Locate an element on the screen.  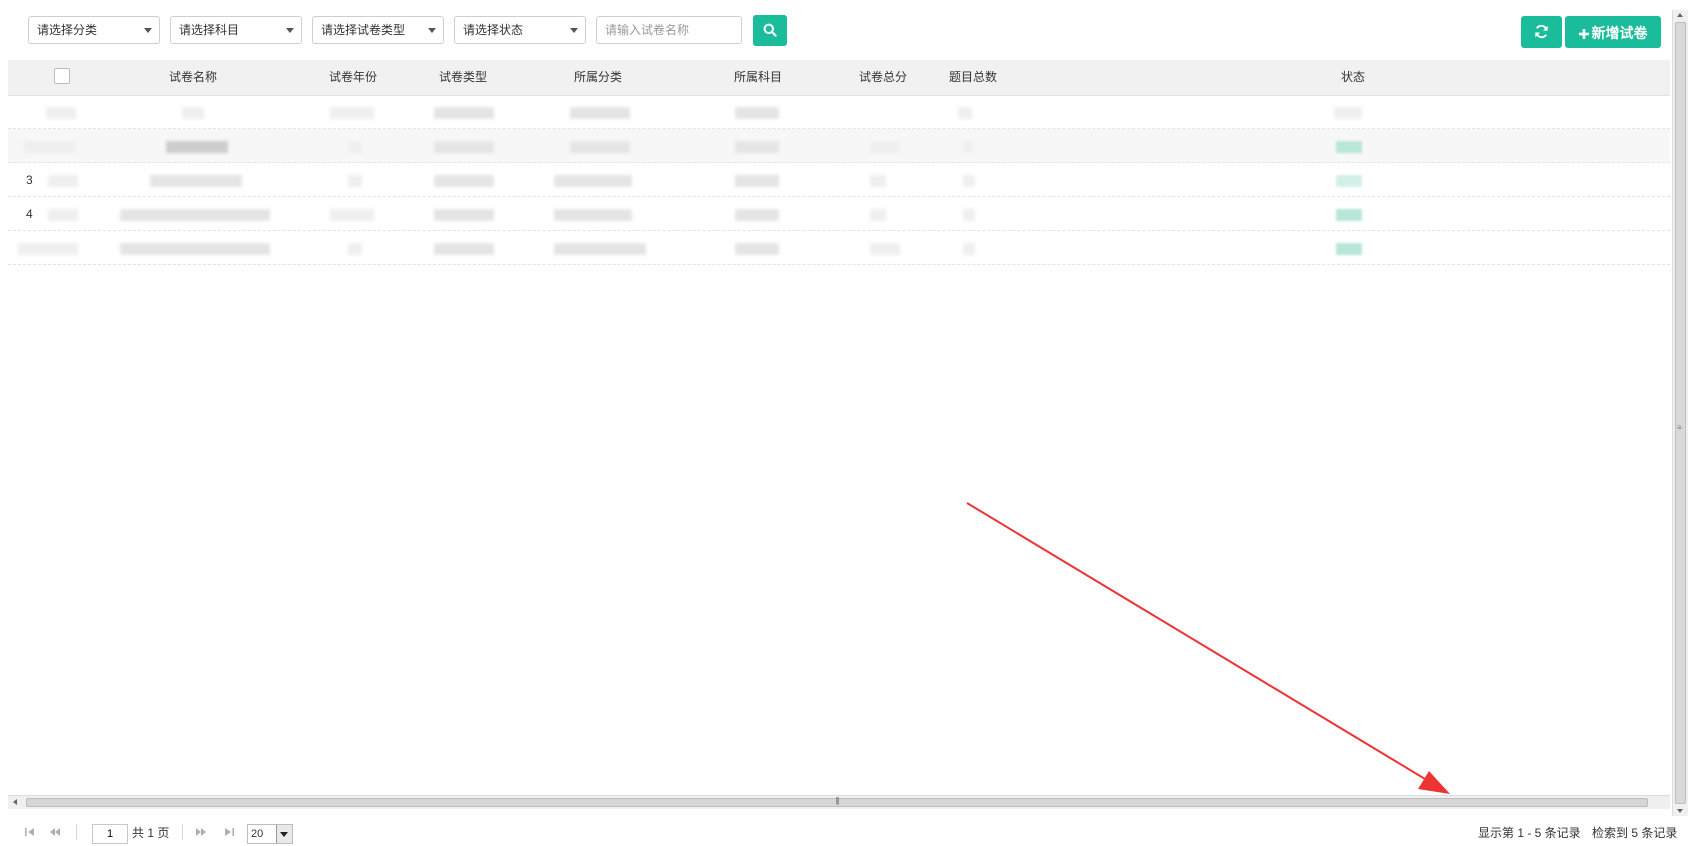
page-size-select: 20 is located at coordinates (270, 834).